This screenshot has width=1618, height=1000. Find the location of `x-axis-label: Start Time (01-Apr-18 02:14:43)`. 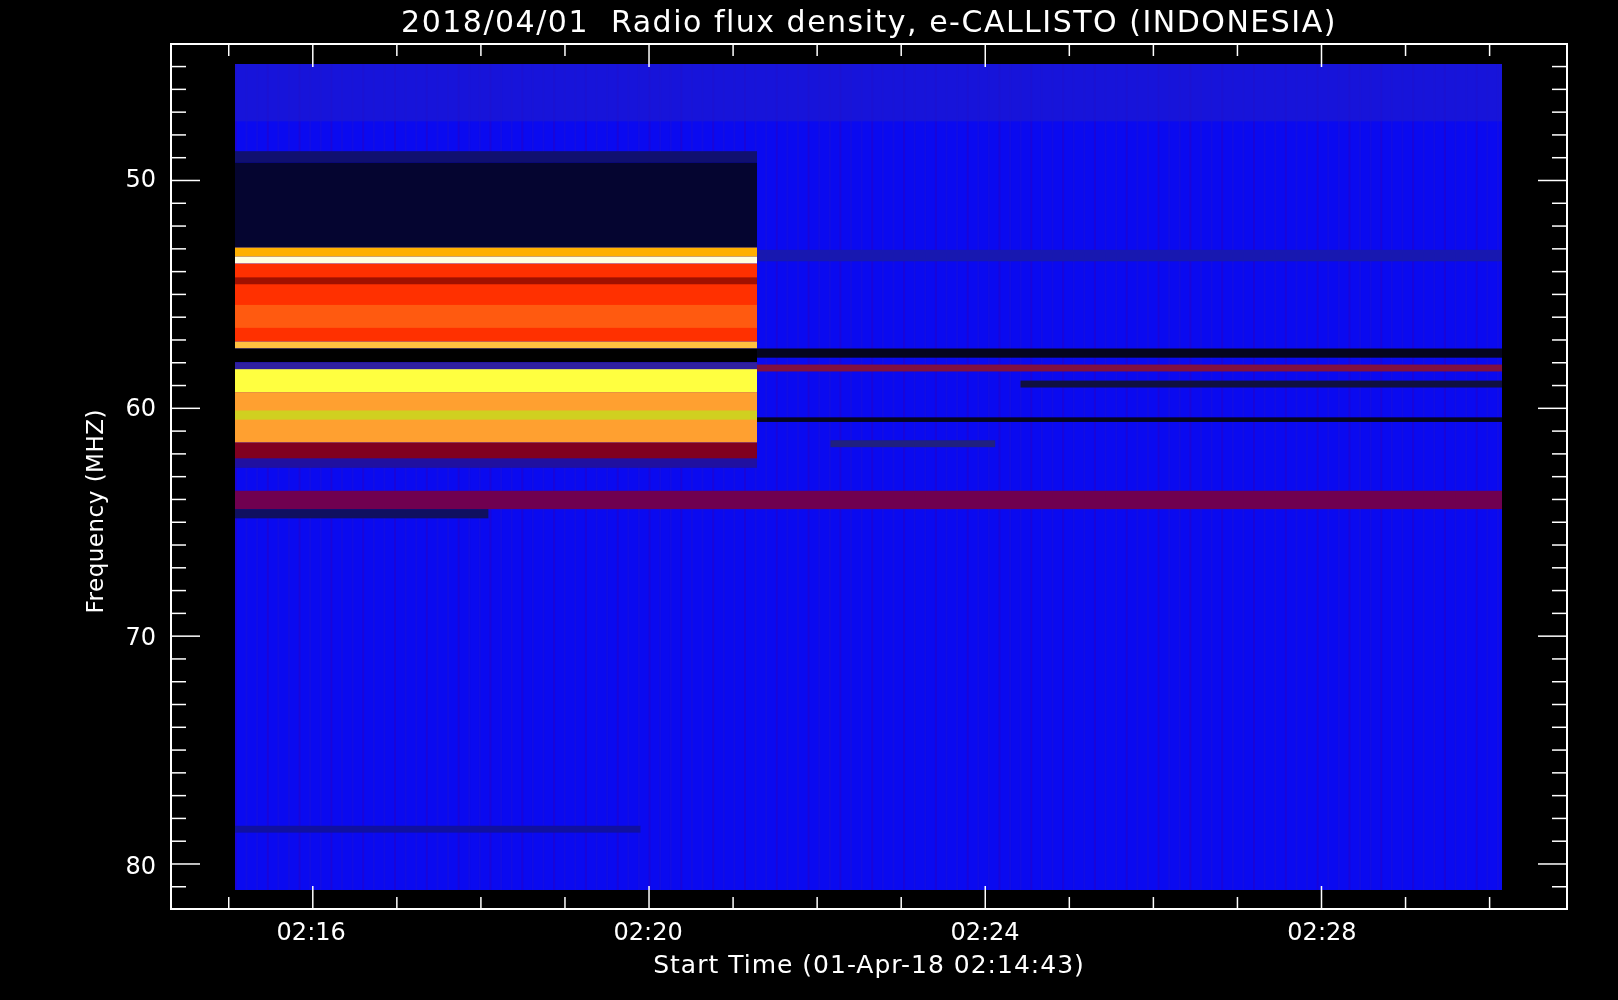

x-axis-label: Start Time (01-Apr-18 02:14:43) is located at coordinates (869, 964).